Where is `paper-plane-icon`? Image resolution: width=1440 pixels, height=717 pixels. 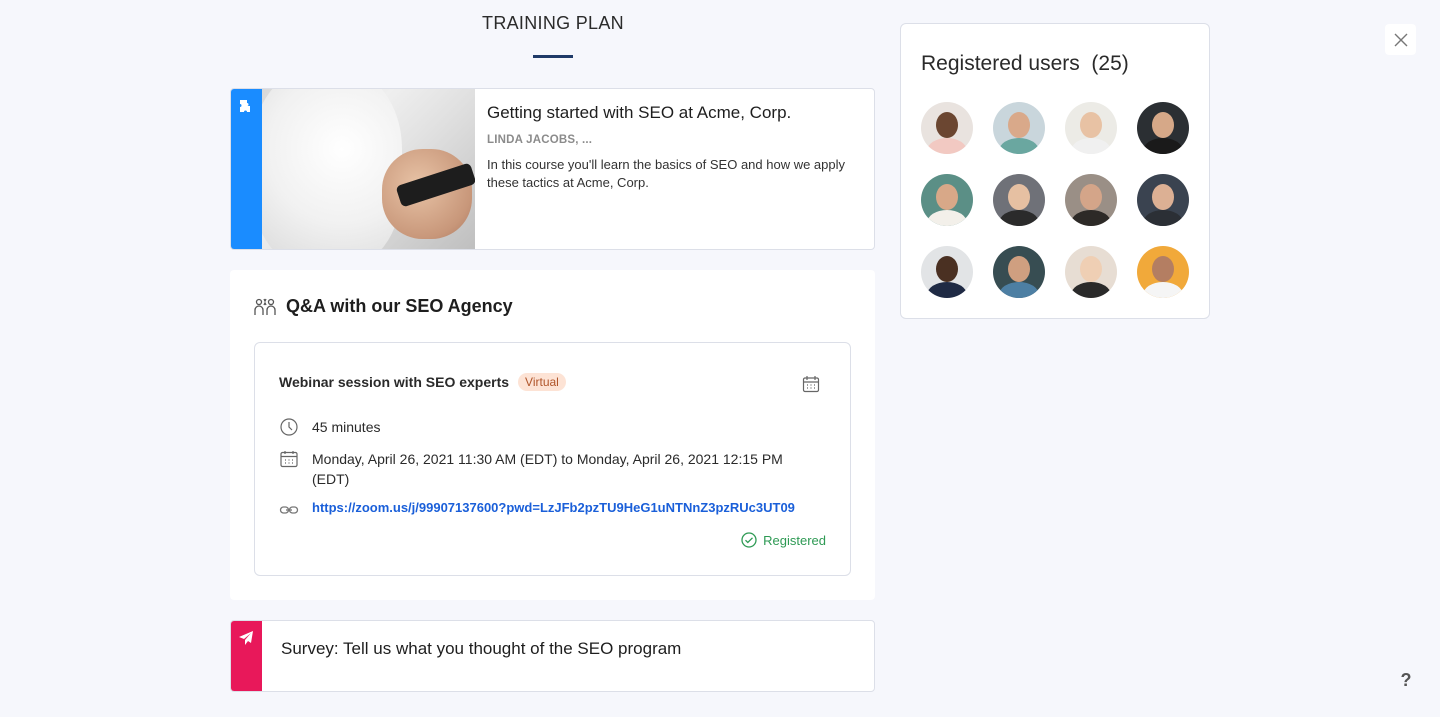
paper-plane-icon is located at coordinates (246, 638).